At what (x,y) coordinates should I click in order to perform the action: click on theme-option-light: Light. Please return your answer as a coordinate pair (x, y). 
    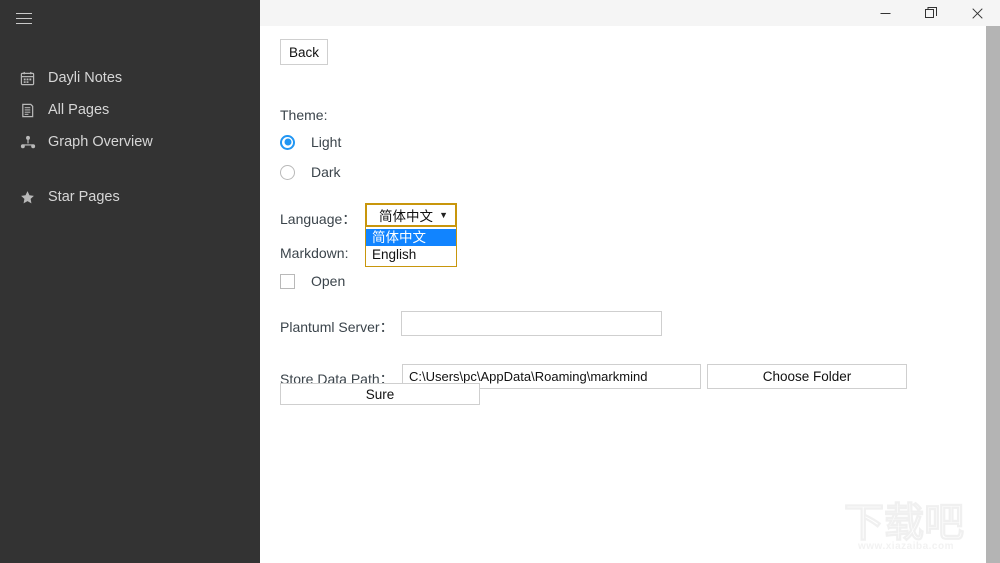
    Looking at the image, I should click on (310, 142).